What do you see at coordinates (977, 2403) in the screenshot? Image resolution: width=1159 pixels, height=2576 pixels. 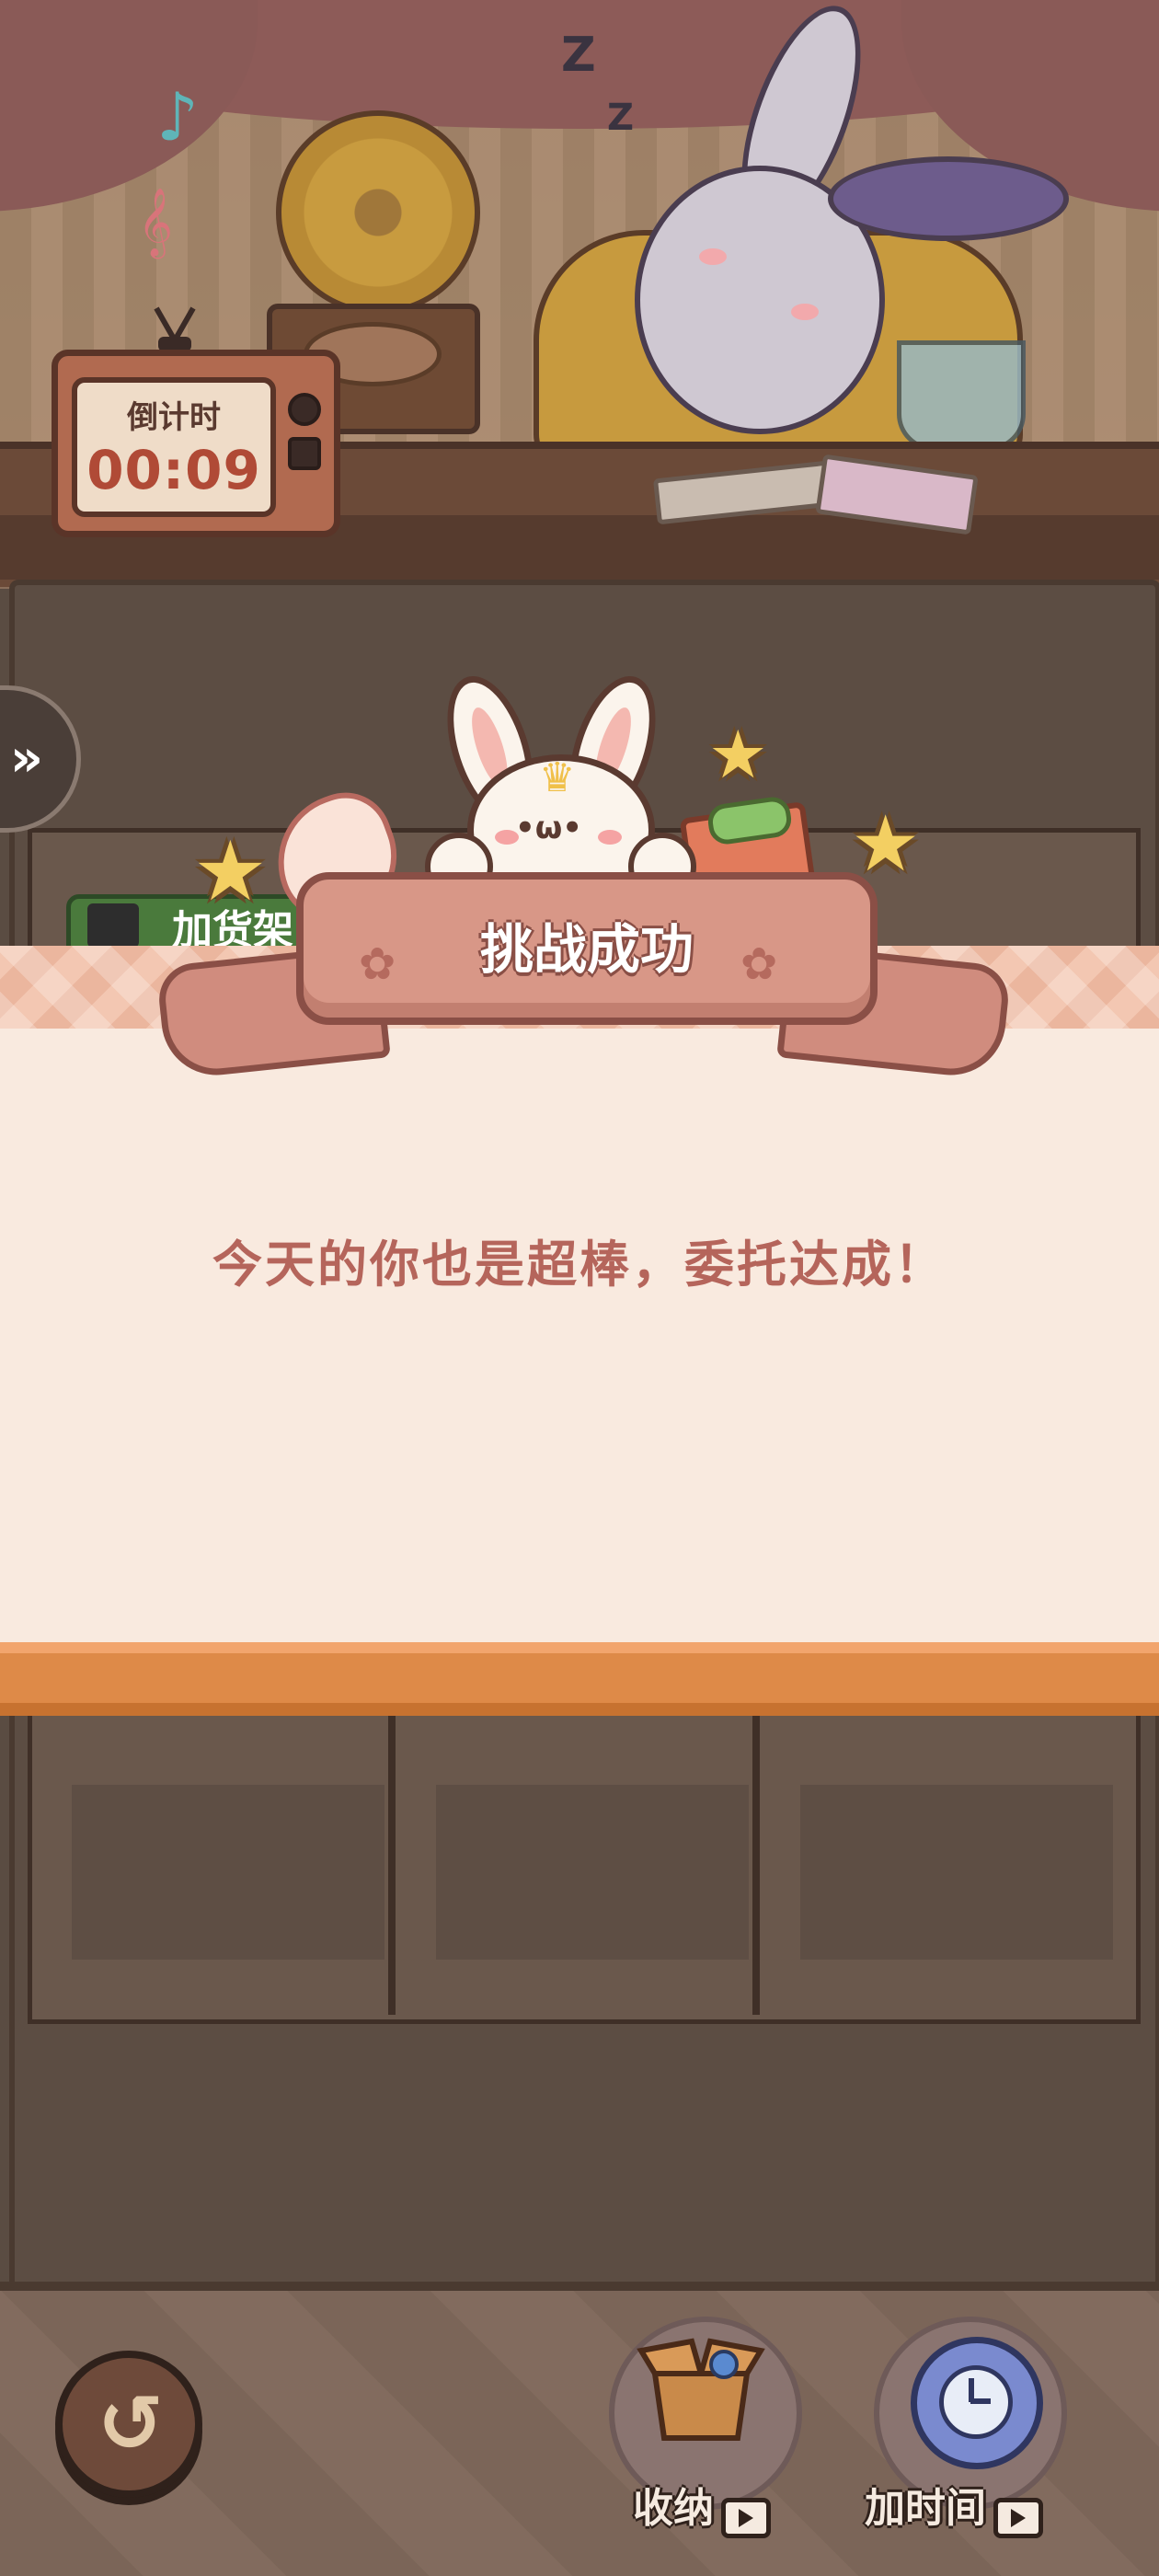 I see `alarm-clock-icon` at bounding box center [977, 2403].